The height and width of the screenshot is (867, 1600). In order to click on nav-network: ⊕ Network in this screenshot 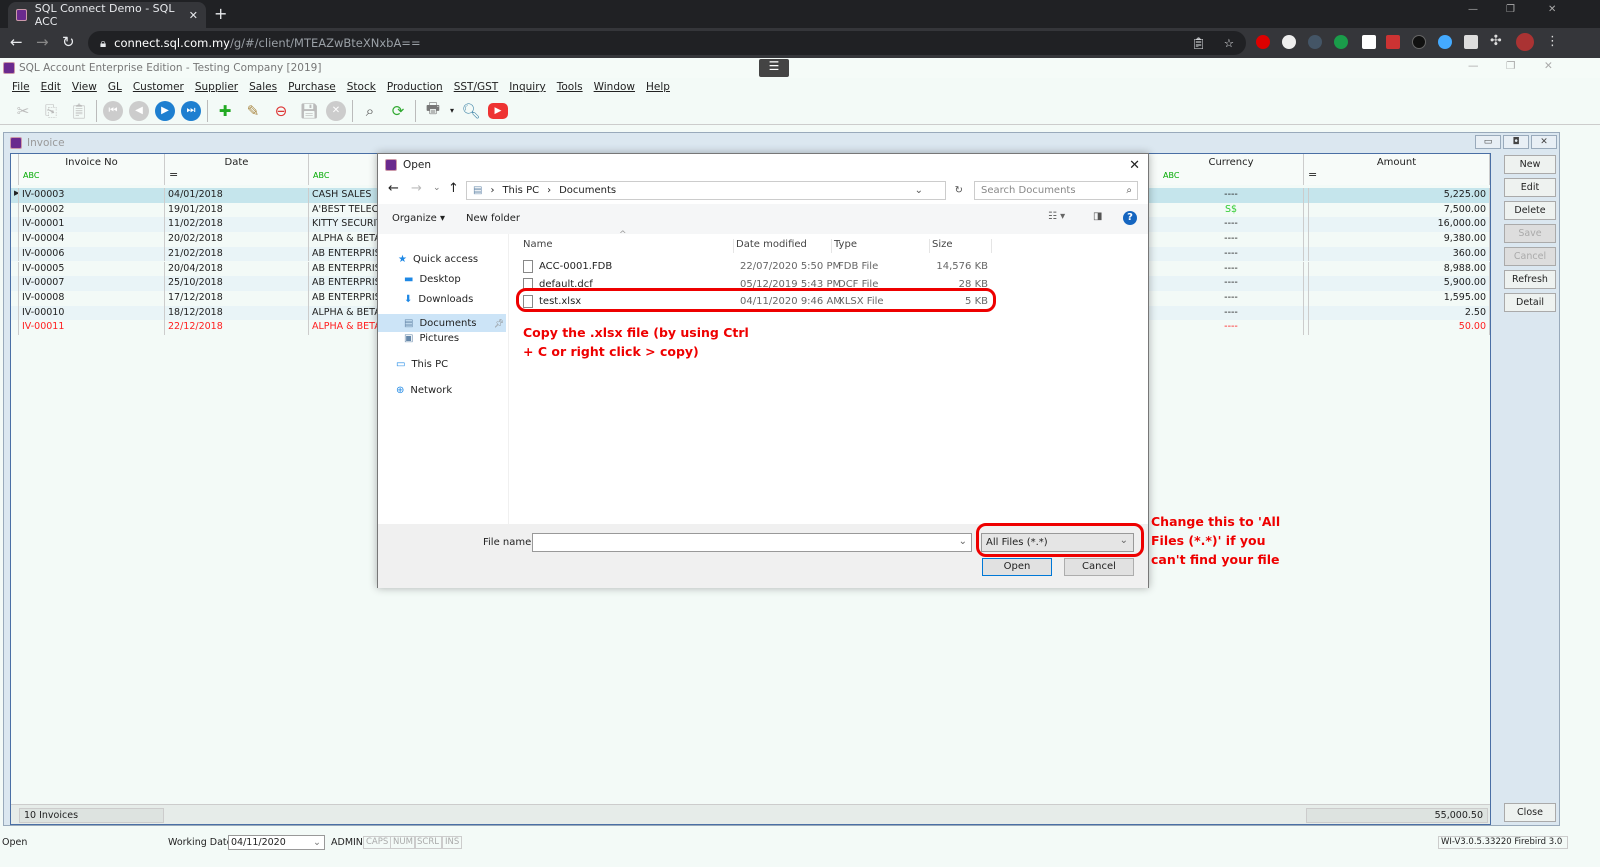, I will do `click(424, 390)`.